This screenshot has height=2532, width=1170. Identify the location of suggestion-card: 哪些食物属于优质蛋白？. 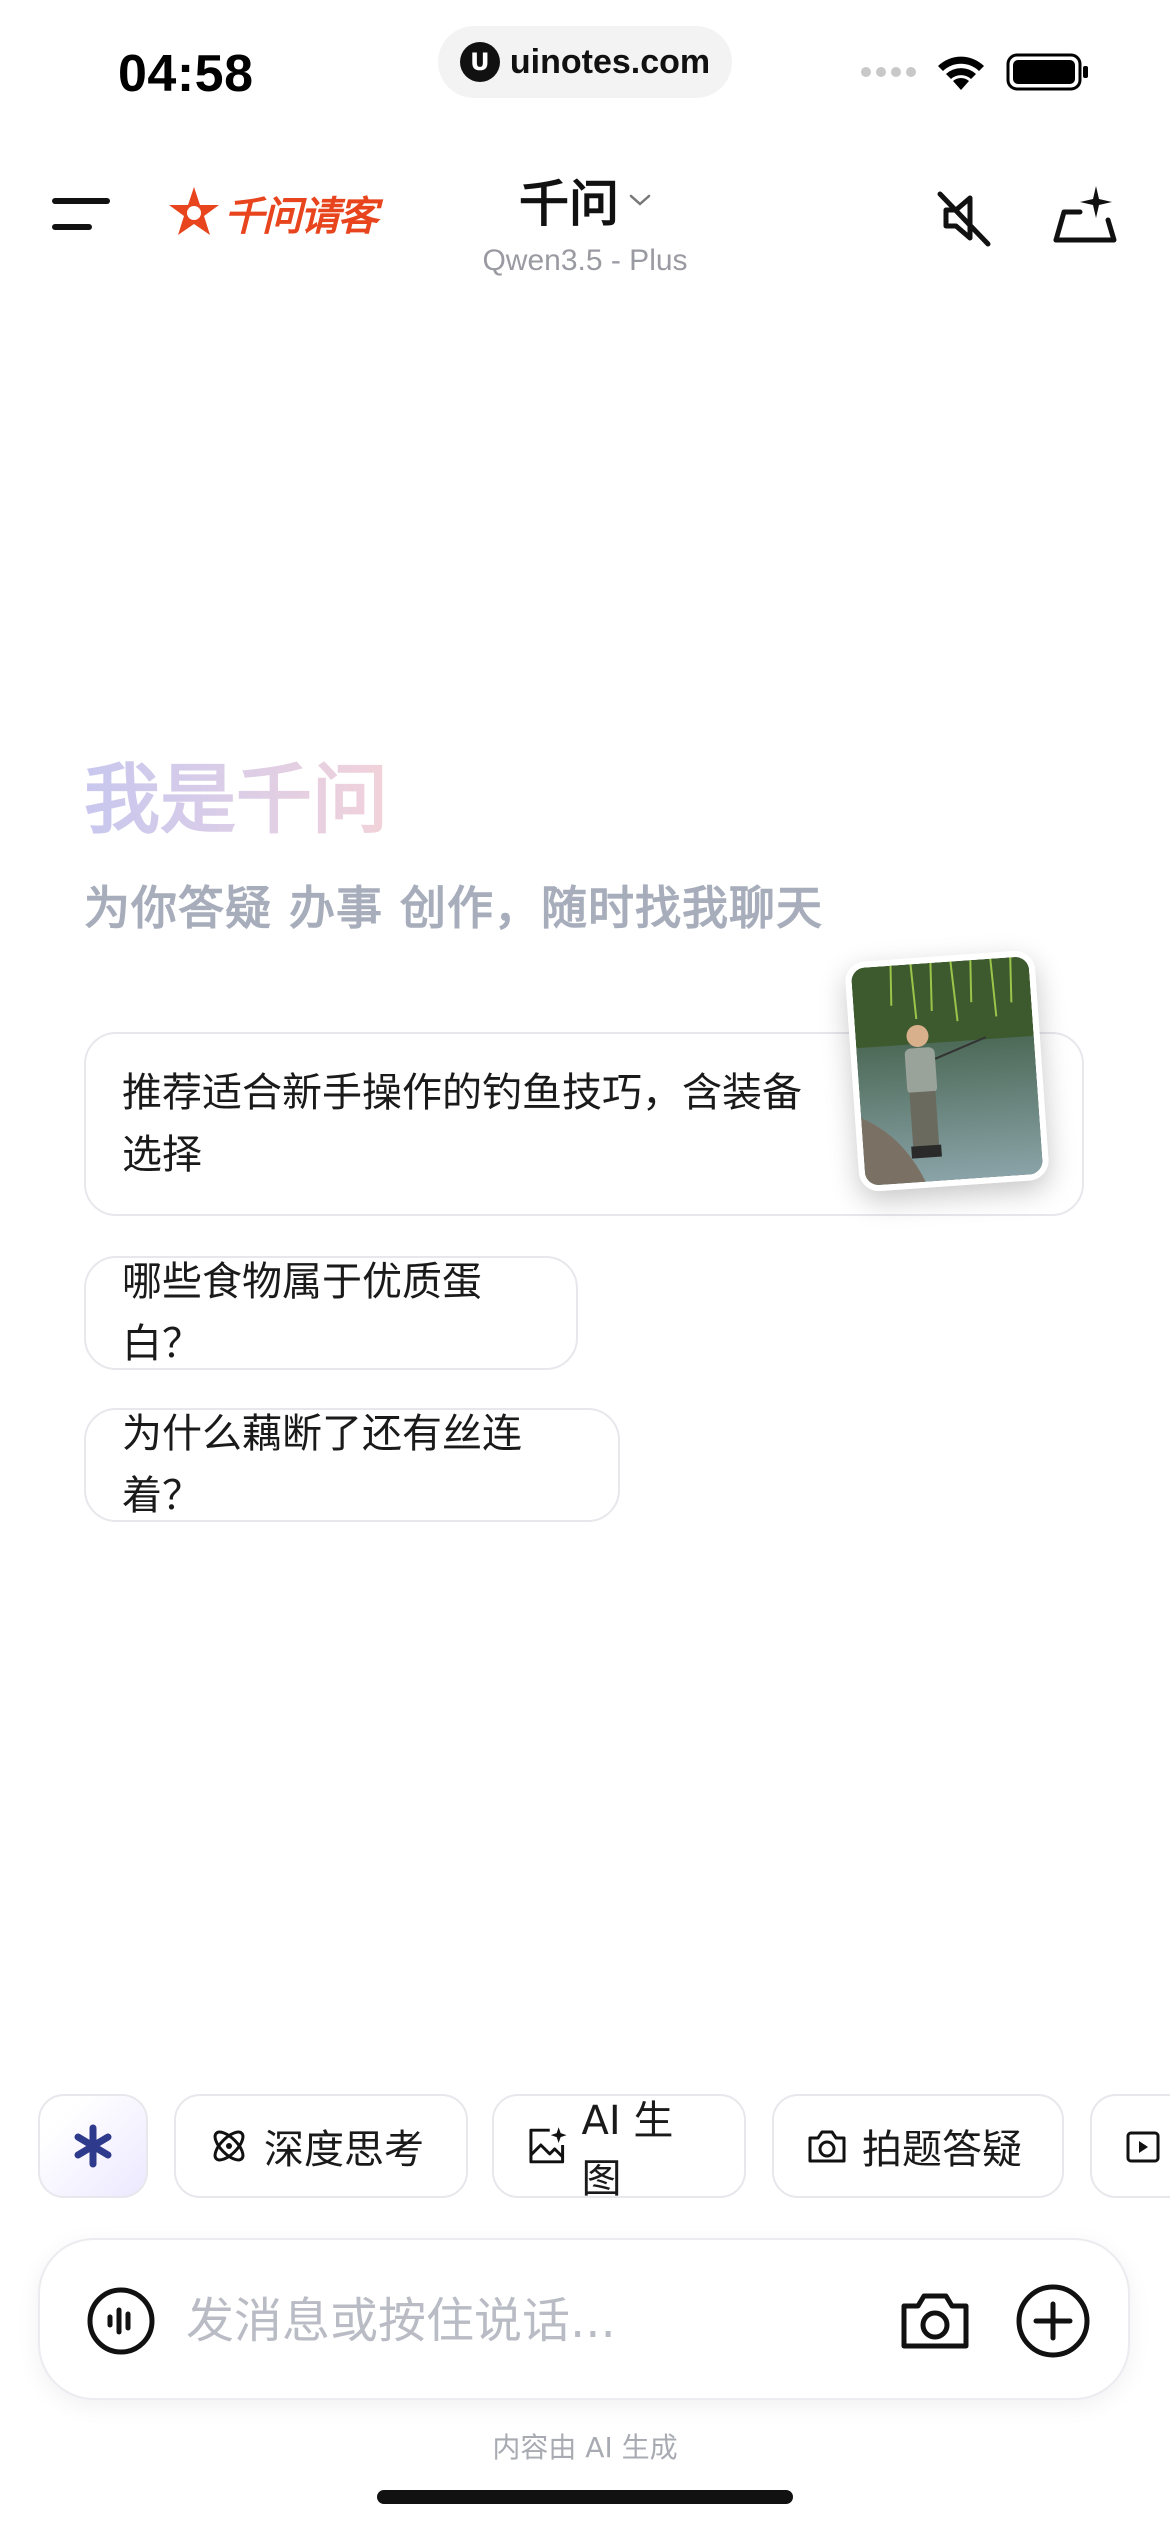
(331, 1313).